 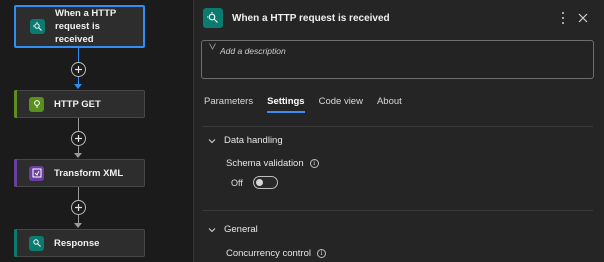 What do you see at coordinates (86, 26) in the screenshot?
I see `node-label: When a HTTP request is received` at bounding box center [86, 26].